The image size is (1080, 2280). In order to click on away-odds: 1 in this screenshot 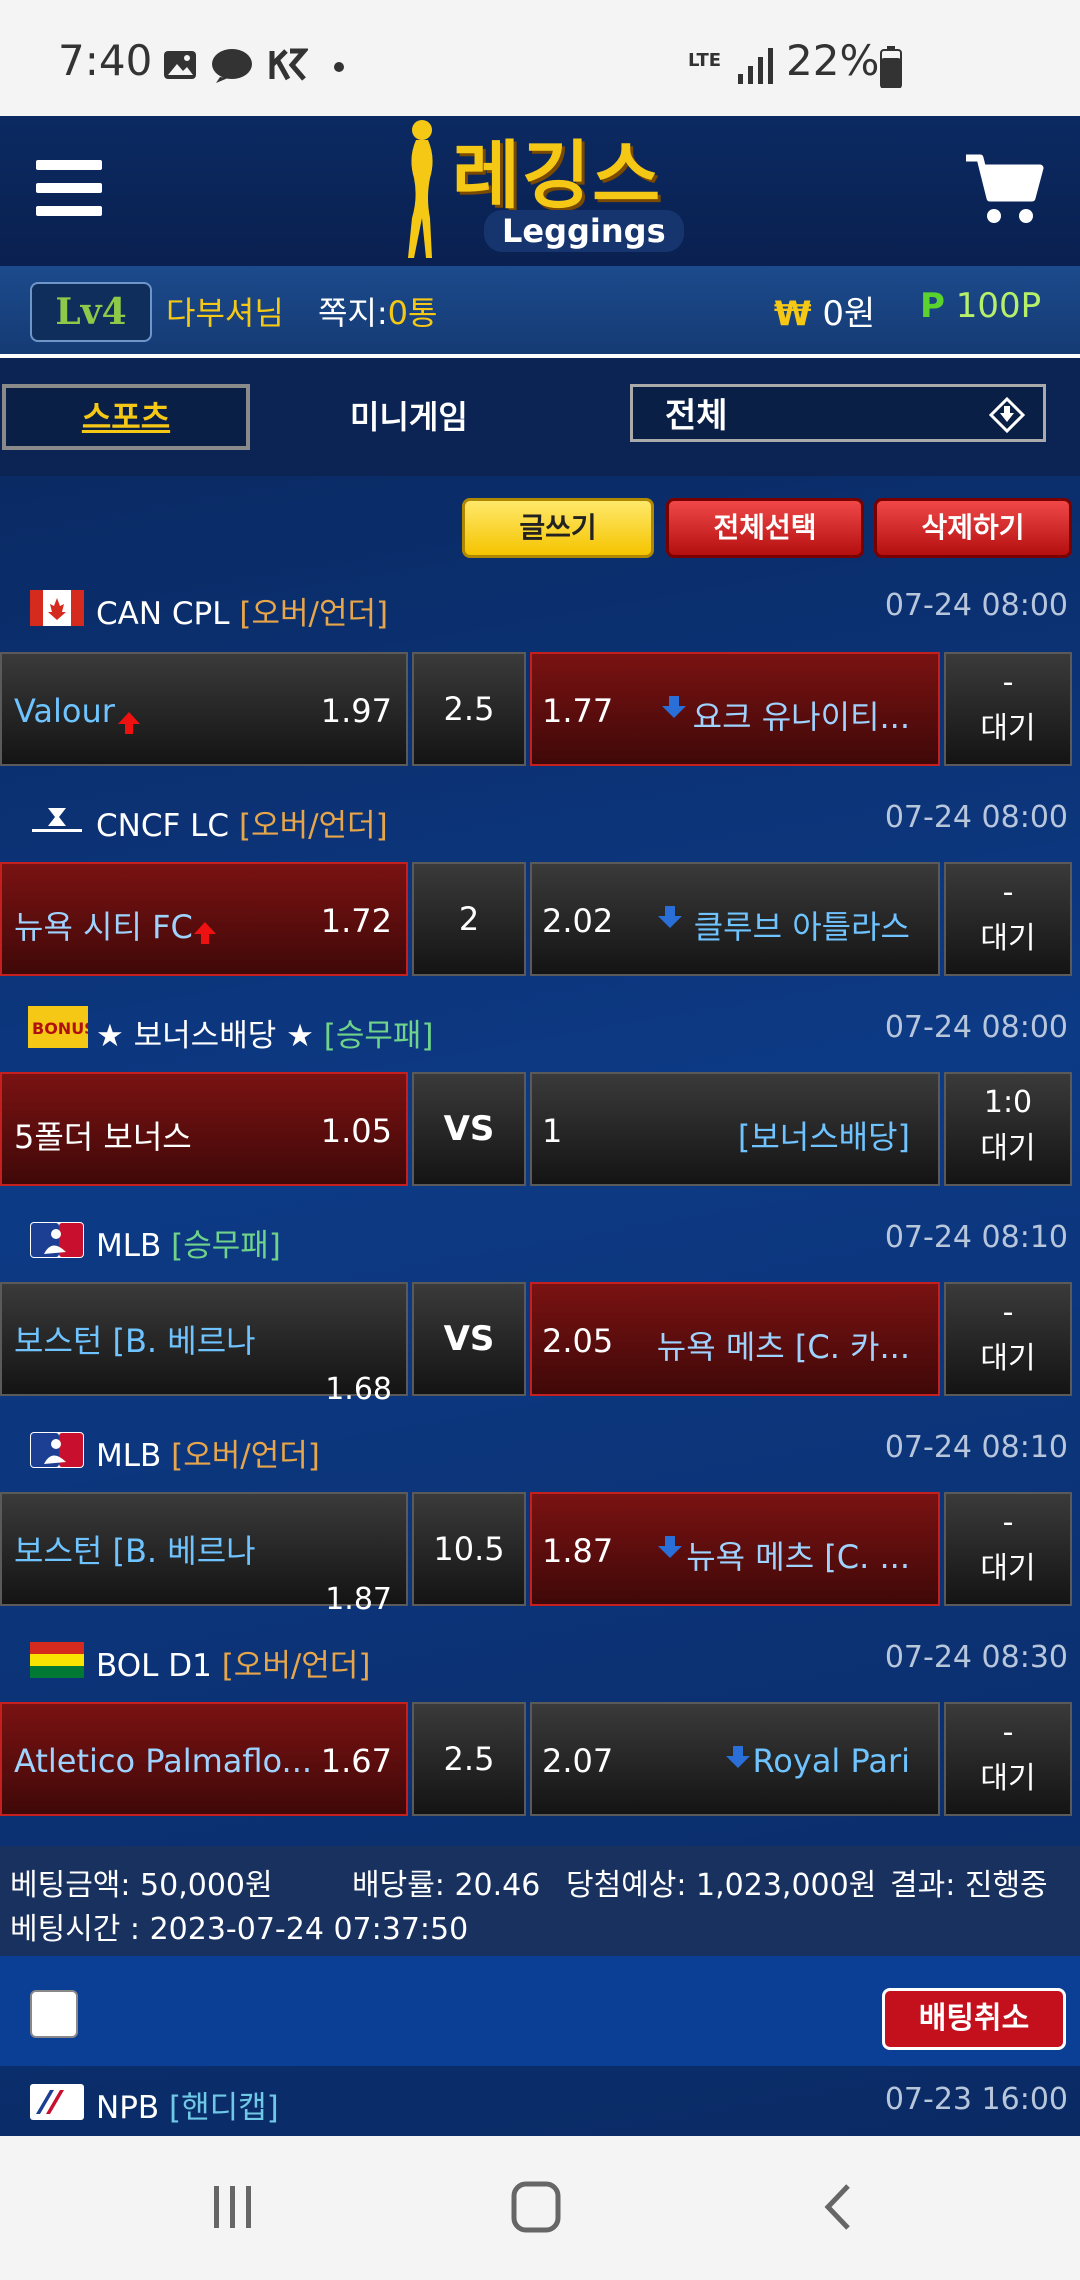, I will do `click(552, 1131)`.